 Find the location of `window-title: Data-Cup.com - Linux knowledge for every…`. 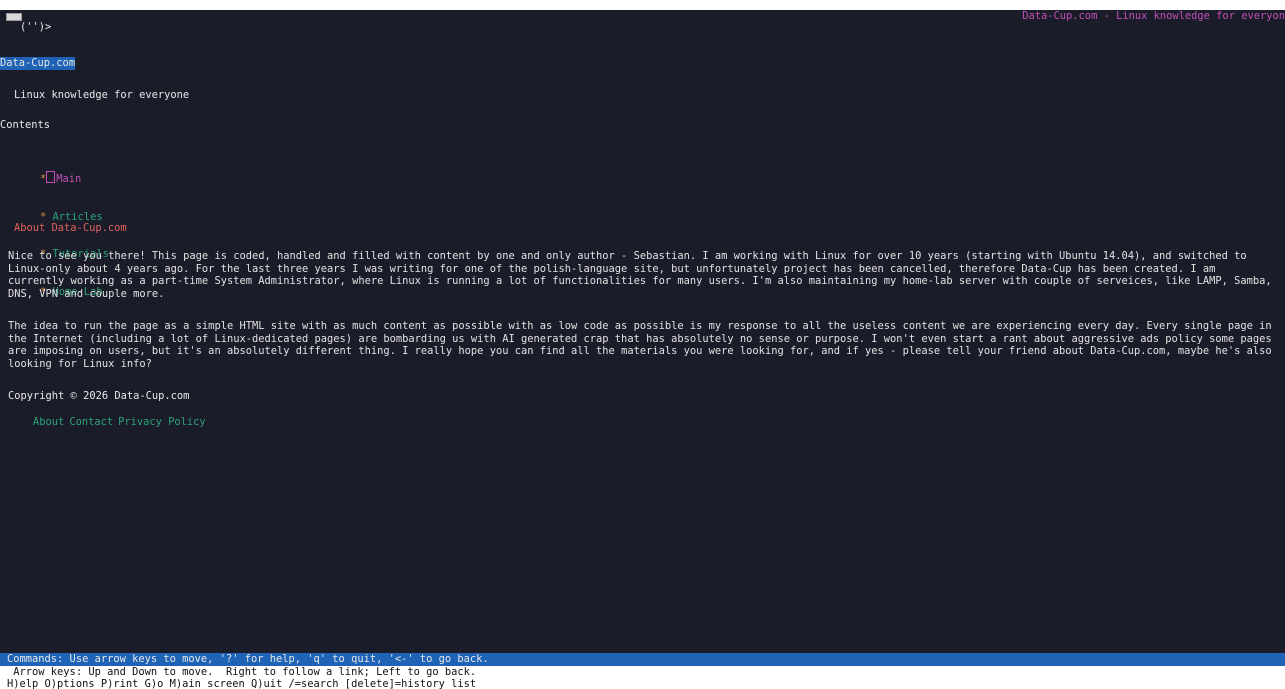

window-title: Data-Cup.com - Linux knowledge for every… is located at coordinates (1153, 16).